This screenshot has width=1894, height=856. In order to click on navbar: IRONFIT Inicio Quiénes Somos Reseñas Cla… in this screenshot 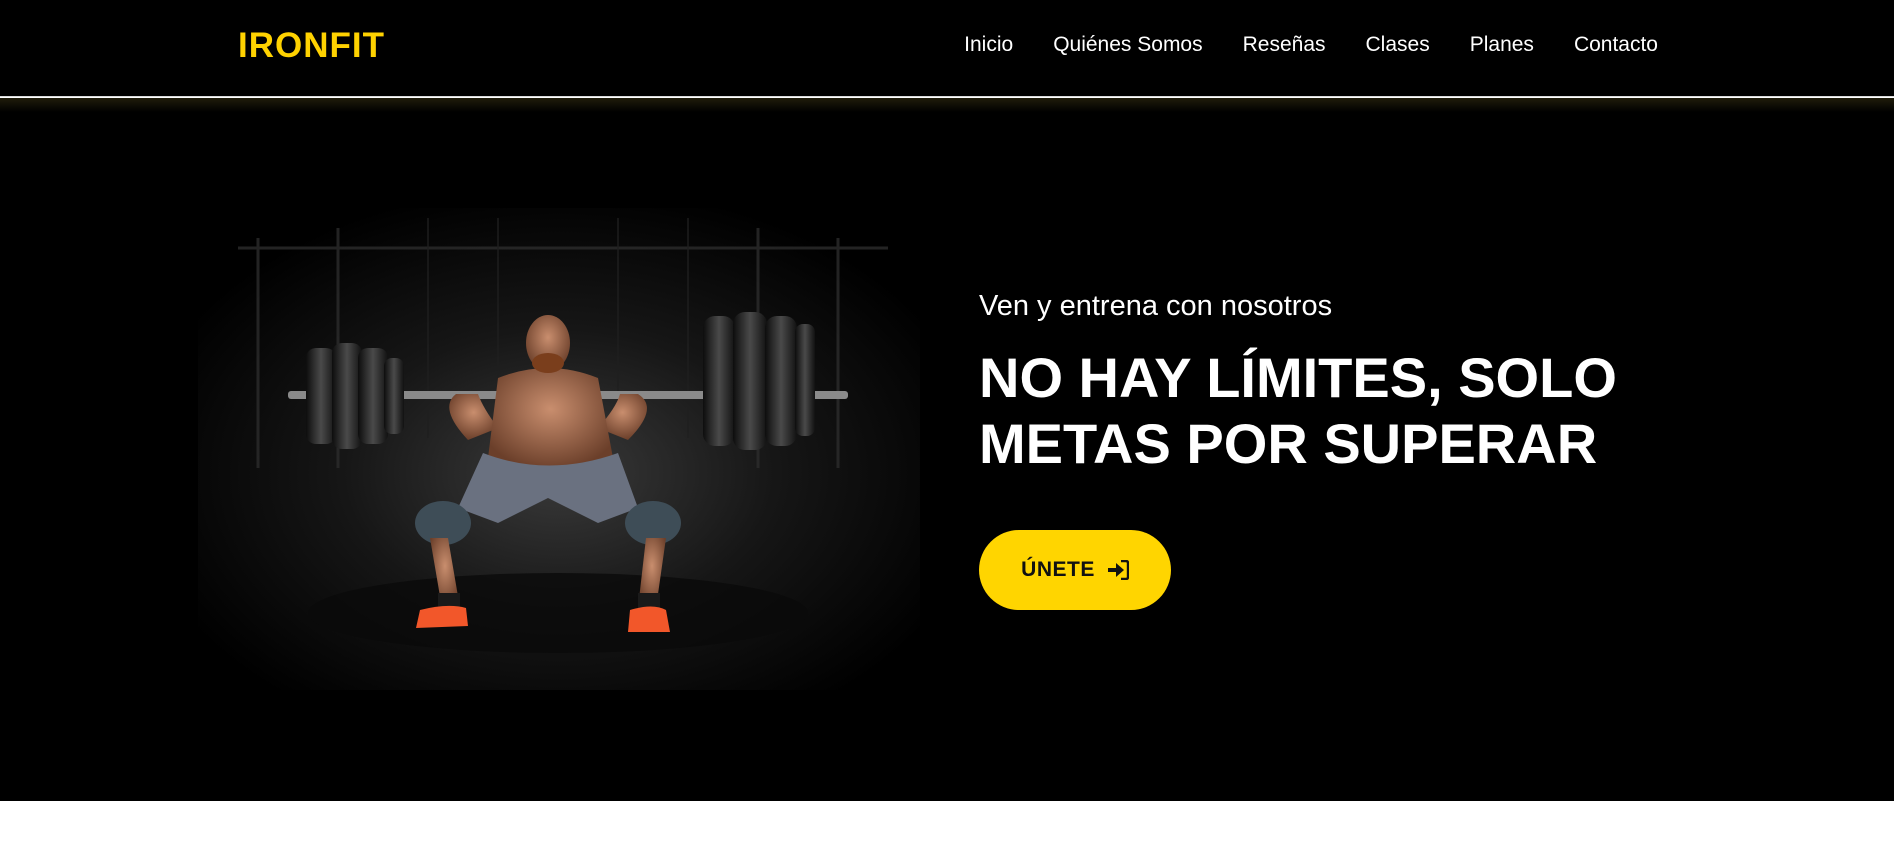, I will do `click(947, 48)`.